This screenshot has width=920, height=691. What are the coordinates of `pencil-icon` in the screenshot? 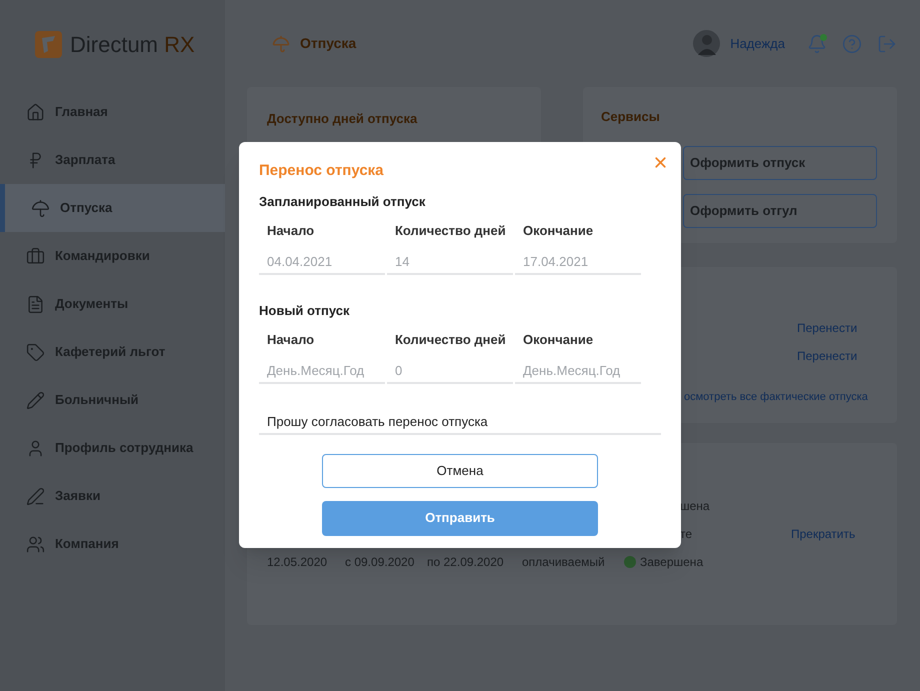 It's located at (35, 400).